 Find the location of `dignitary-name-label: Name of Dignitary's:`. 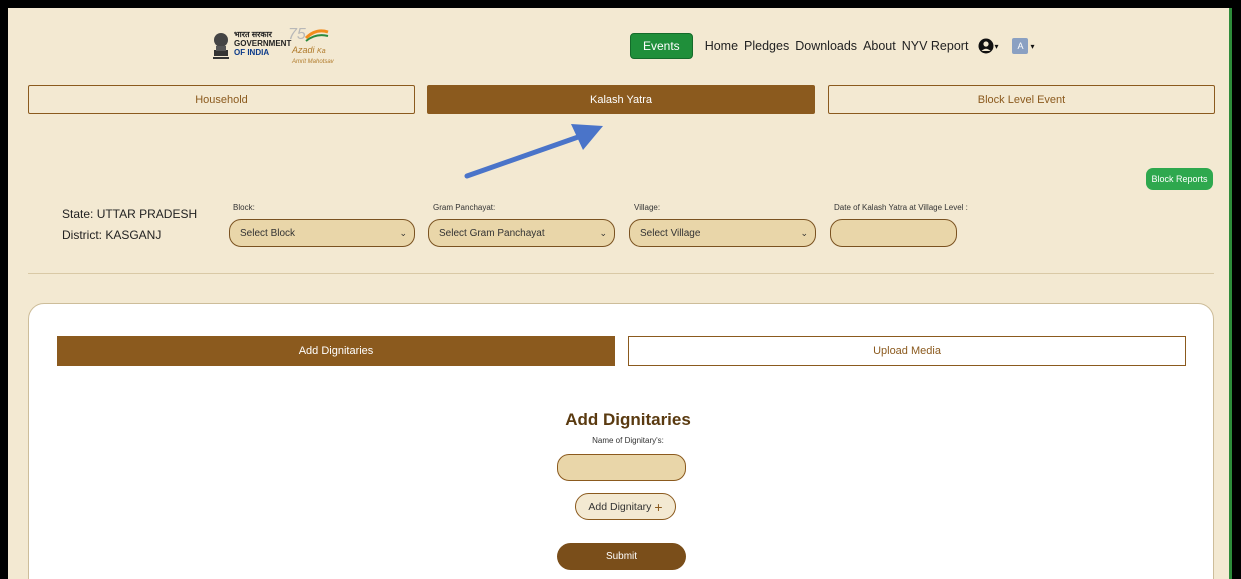

dignitary-name-label: Name of Dignitary's: is located at coordinates (628, 440).